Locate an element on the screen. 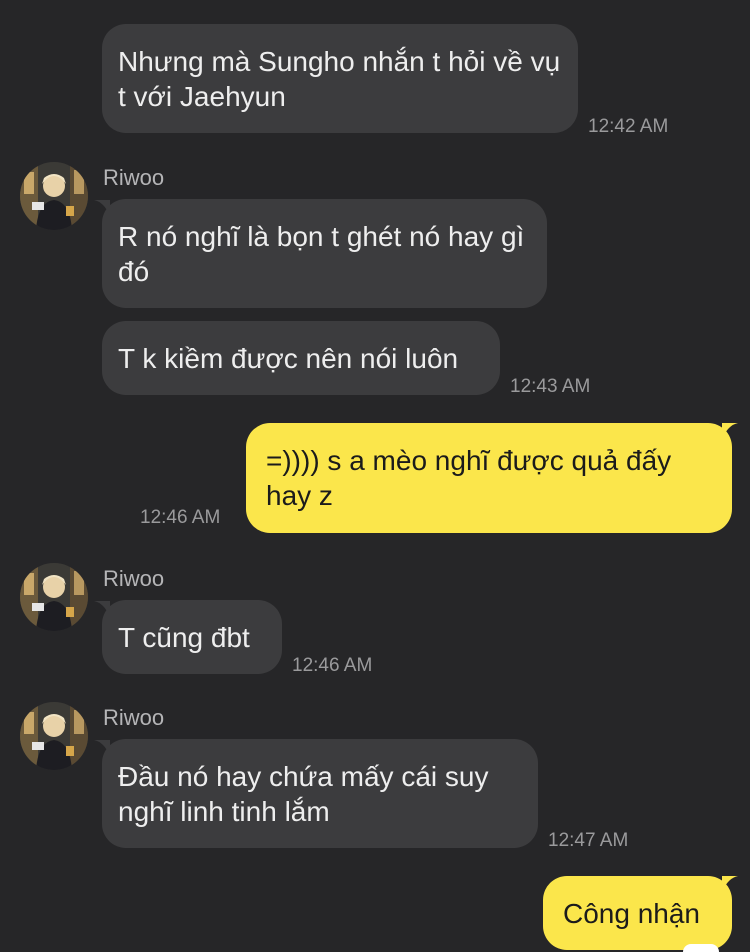 The image size is (750, 952). message-bubble-incoming: T k kiềm được nên nói luôn is located at coordinates (301, 358).